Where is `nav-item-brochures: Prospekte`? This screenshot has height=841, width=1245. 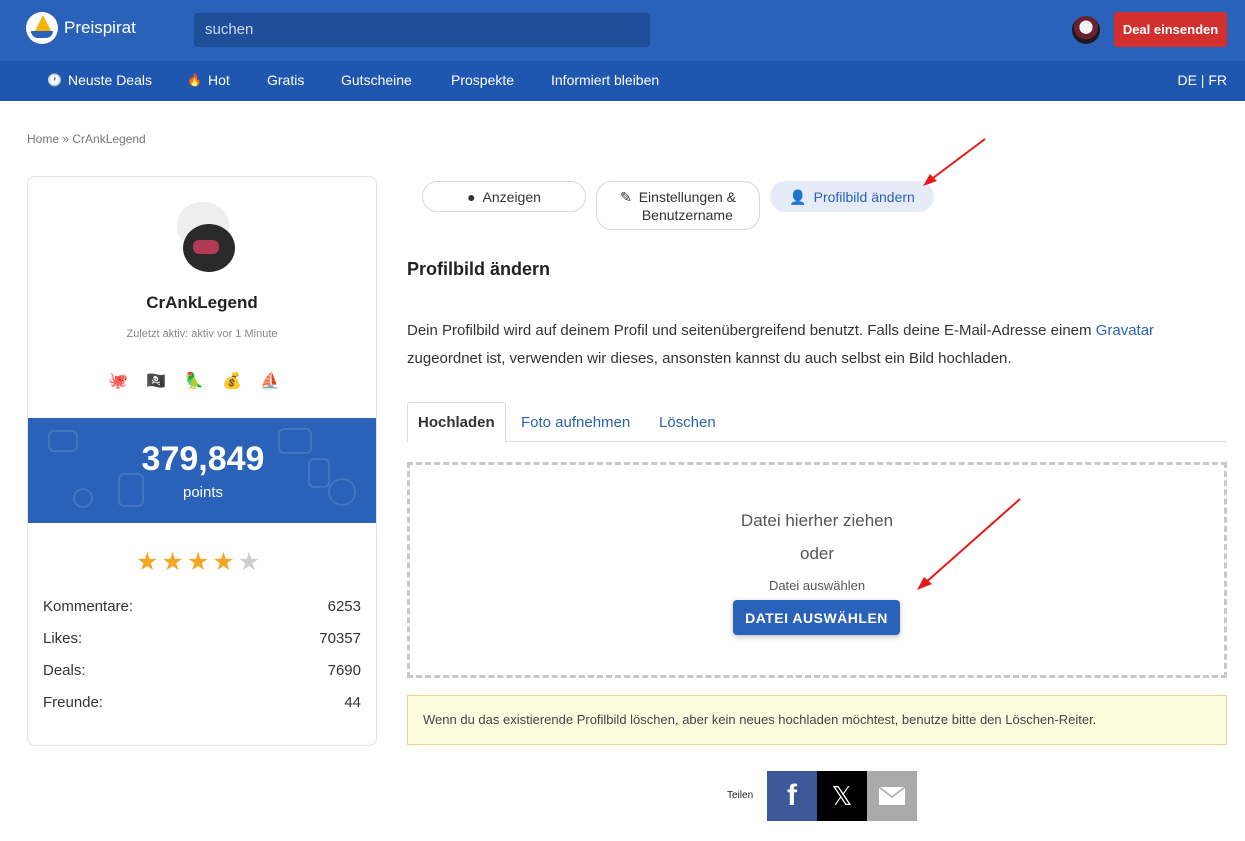
nav-item-brochures: Prospekte is located at coordinates (482, 80).